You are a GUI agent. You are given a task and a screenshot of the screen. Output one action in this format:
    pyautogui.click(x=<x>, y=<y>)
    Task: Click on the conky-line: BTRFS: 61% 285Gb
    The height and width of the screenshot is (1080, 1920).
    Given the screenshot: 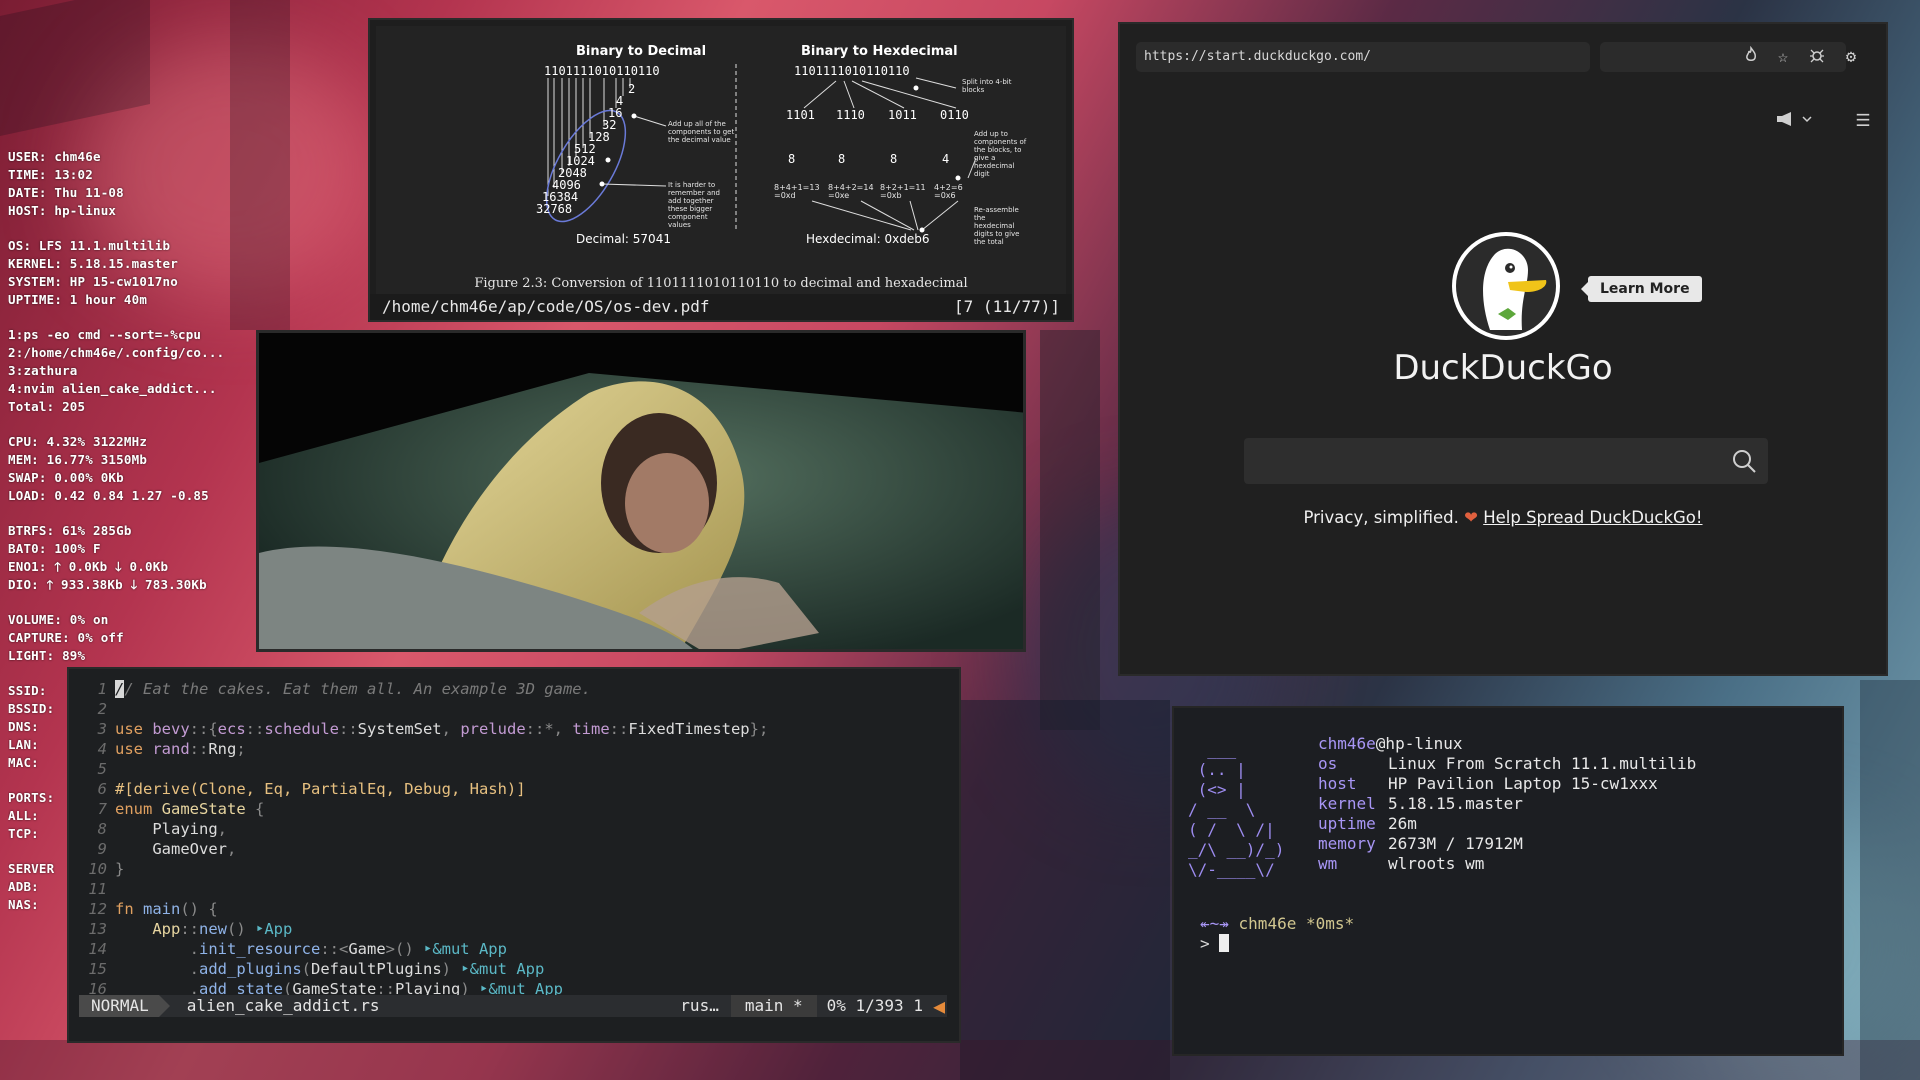 What is the action you would take?
    pyautogui.click(x=70, y=530)
    